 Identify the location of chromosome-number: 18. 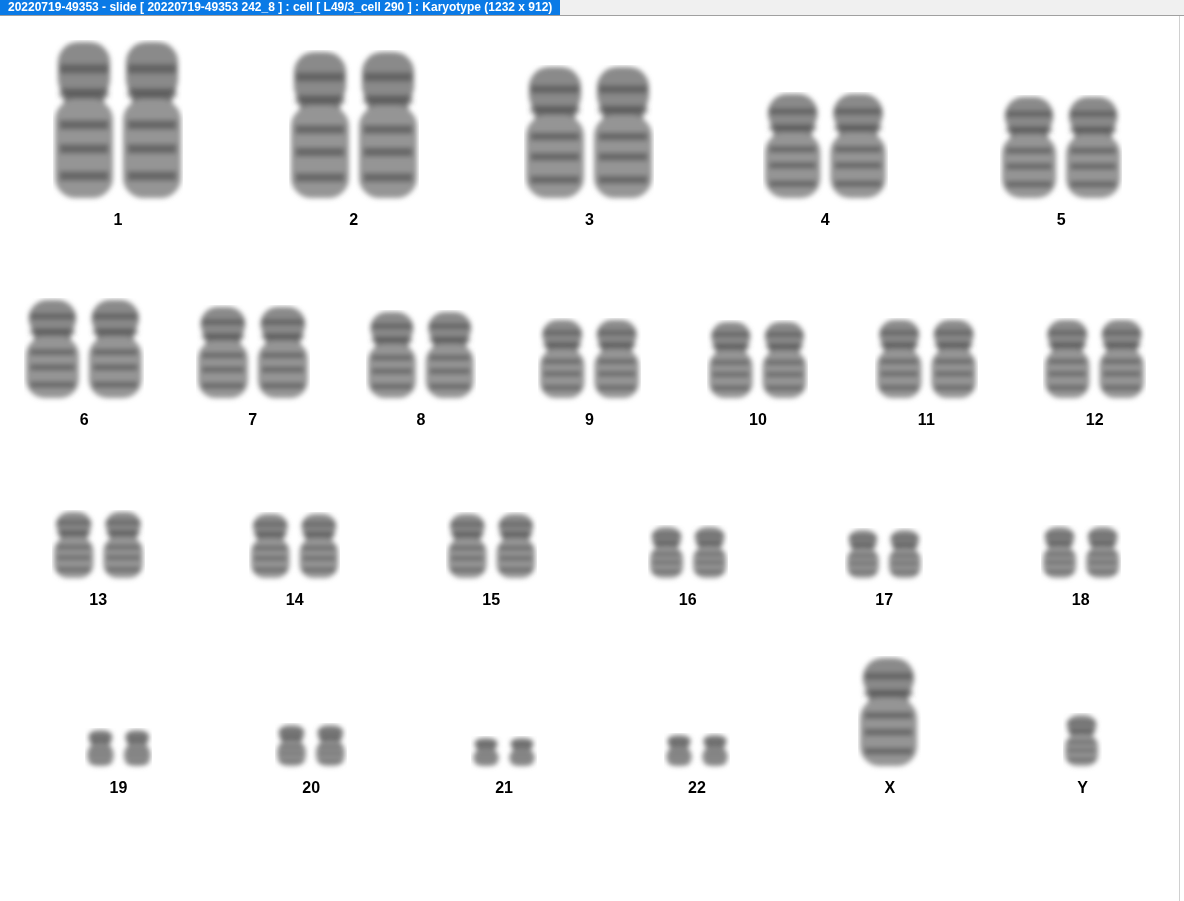
(1080, 600).